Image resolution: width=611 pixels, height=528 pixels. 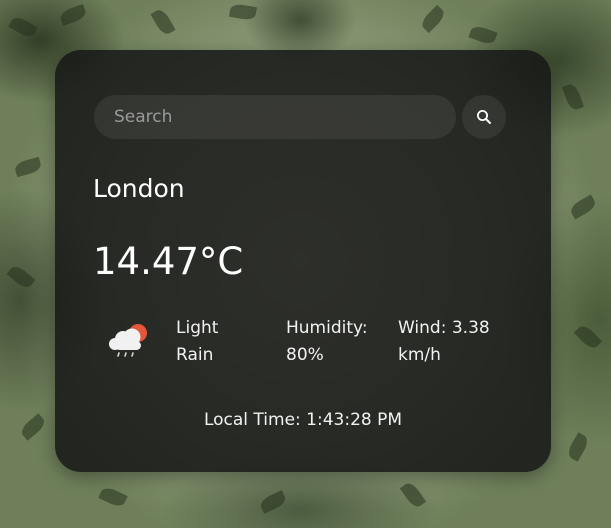 I want to click on search-bar, so click(x=300, y=117).